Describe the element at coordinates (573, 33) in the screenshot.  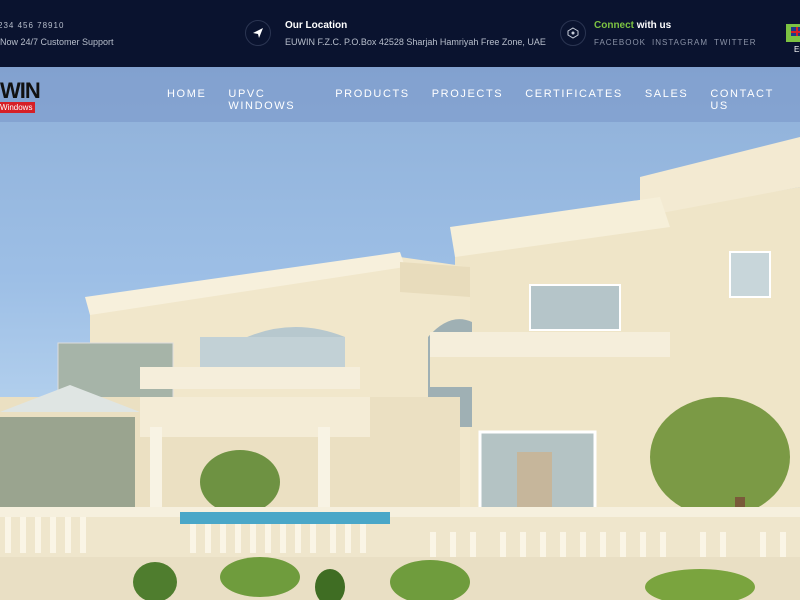
I see `connect-icon` at that location.